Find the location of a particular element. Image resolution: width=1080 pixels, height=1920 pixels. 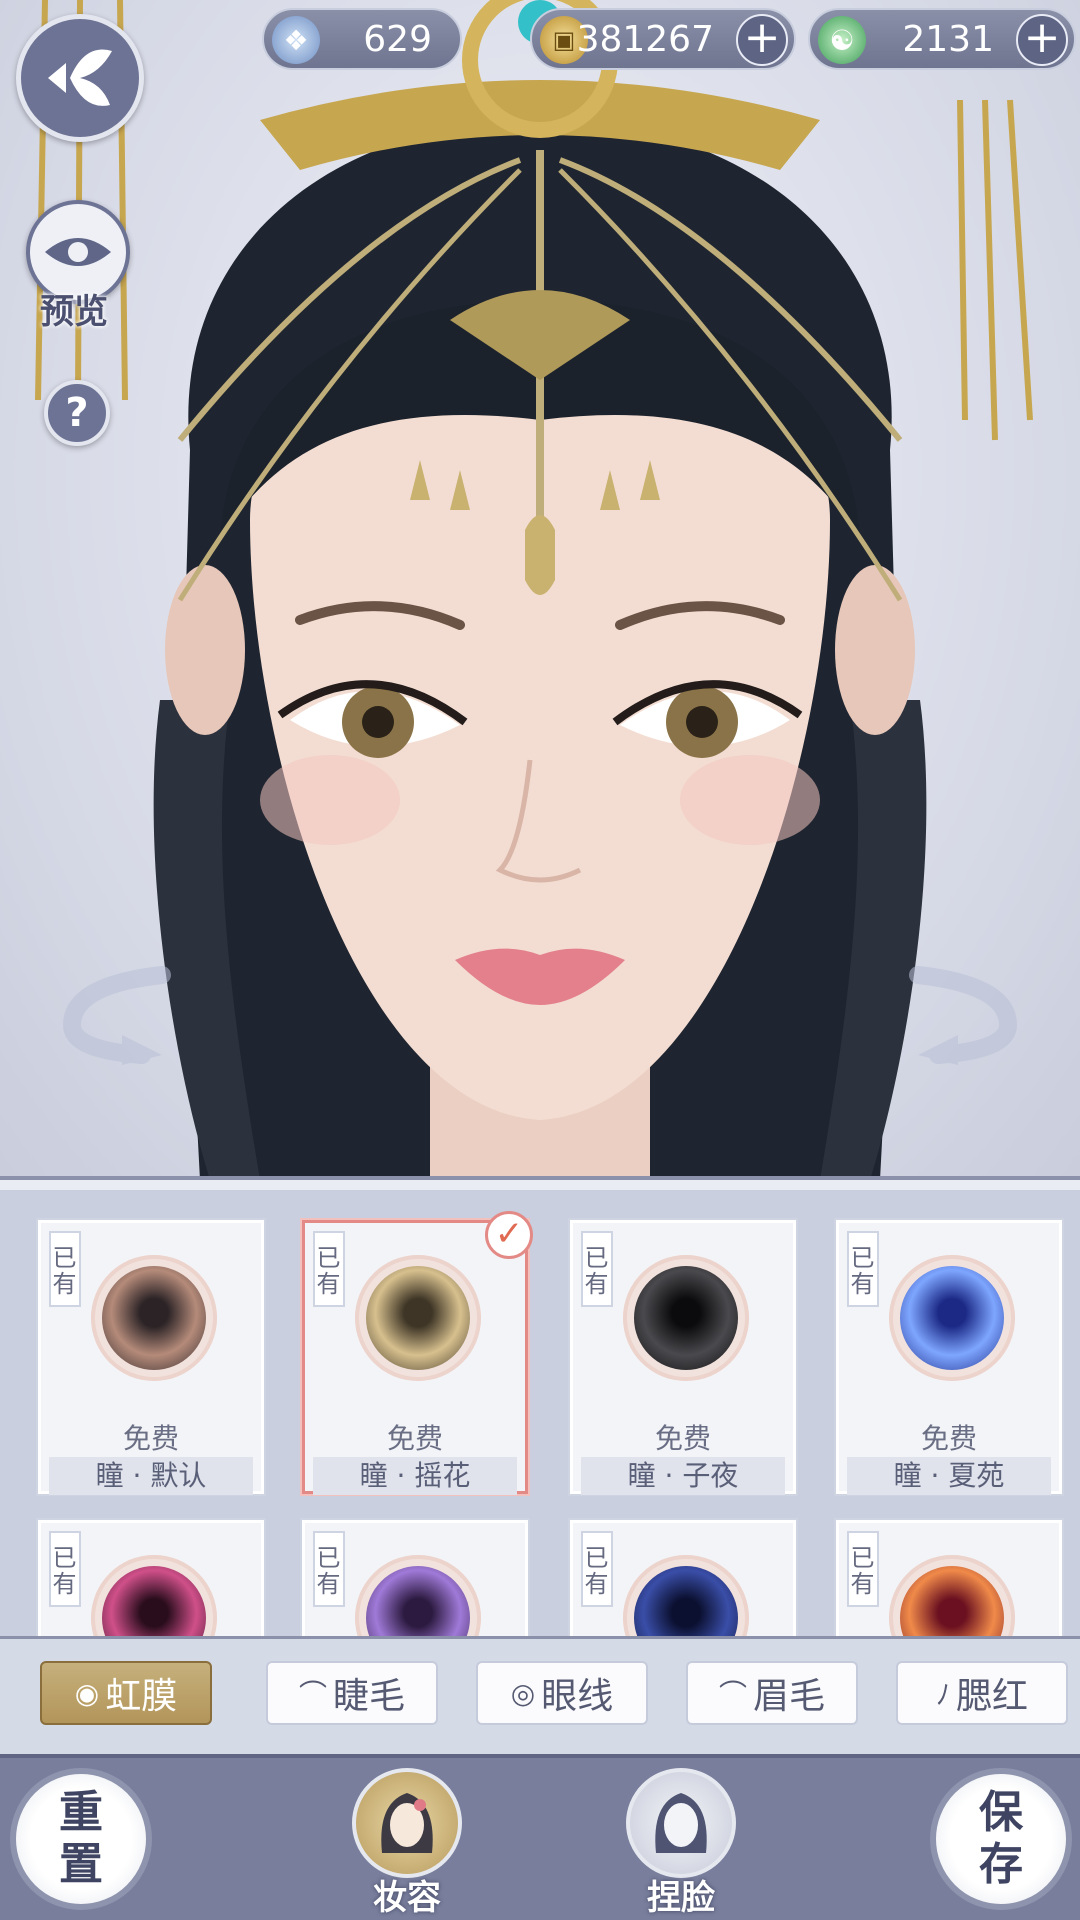

tab-iris: ◉ 虹膜 is located at coordinates (126, 1693).